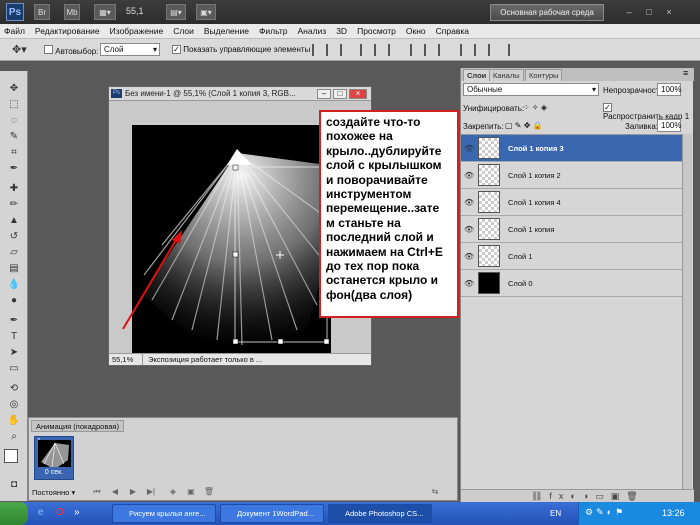  I want to click on align-top-icon, so click(317, 50).